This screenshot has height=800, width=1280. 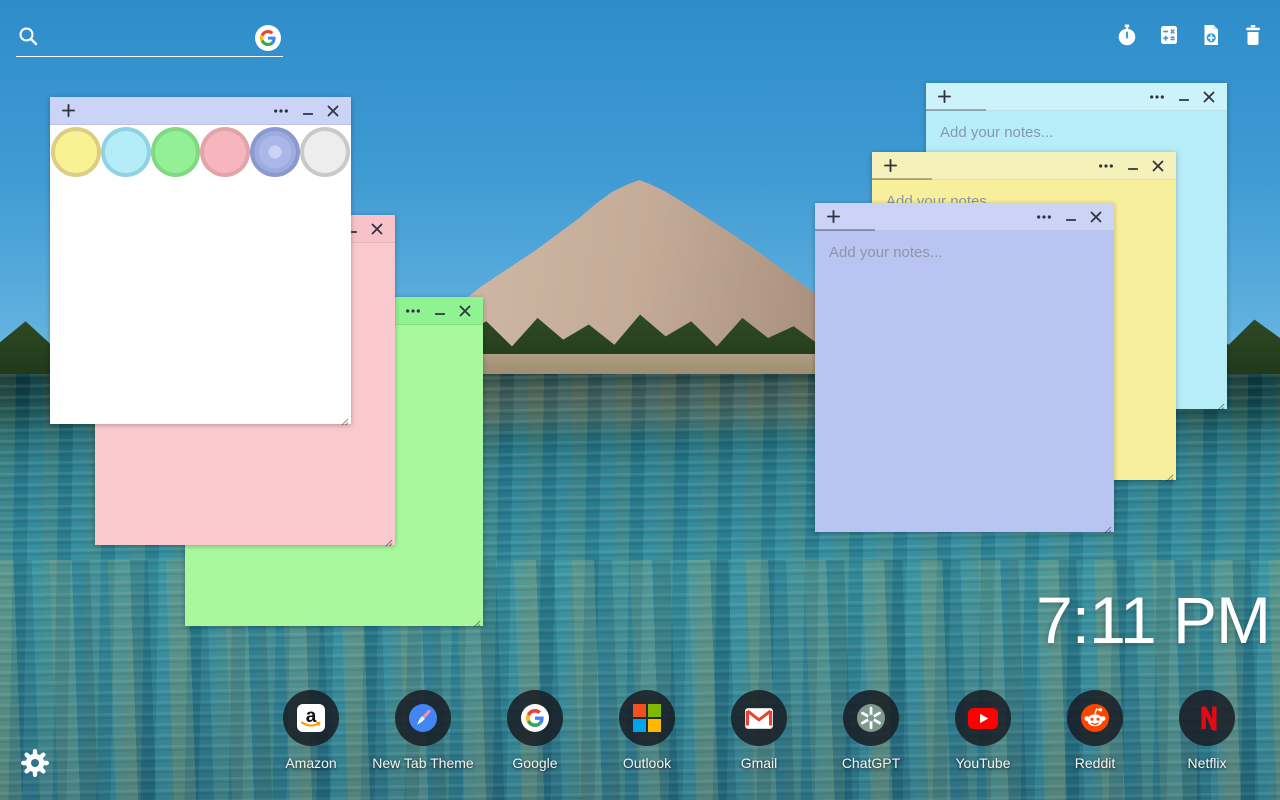 What do you see at coordinates (28, 38) in the screenshot?
I see `search-icon` at bounding box center [28, 38].